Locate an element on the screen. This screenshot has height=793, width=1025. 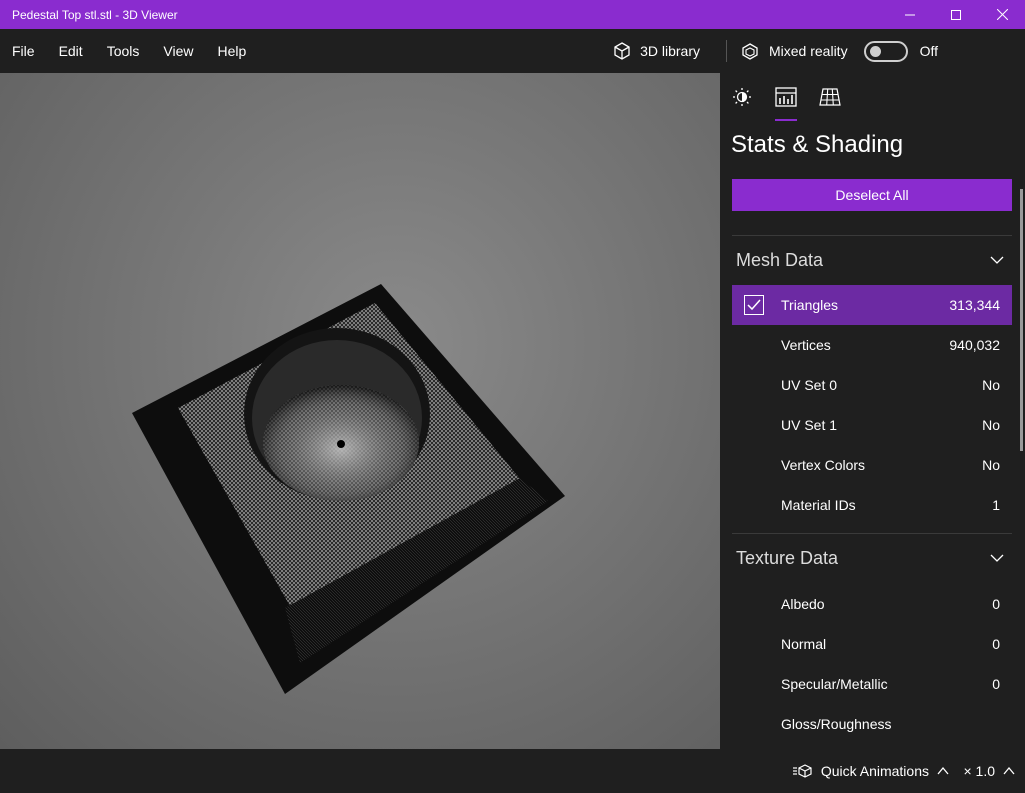
quick-animations-button: Quick Animations is located at coordinates (870, 771).